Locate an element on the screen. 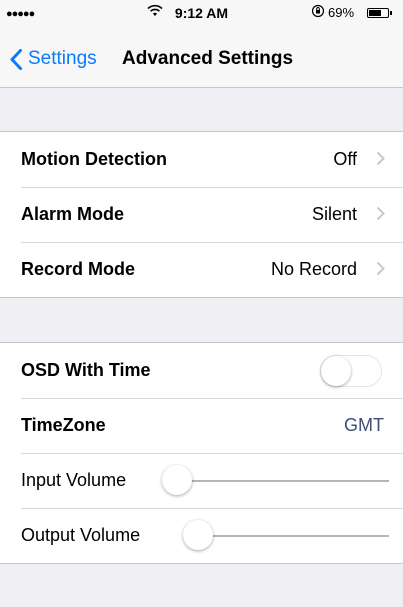  output-volume-slider-thumb is located at coordinates (198, 535).